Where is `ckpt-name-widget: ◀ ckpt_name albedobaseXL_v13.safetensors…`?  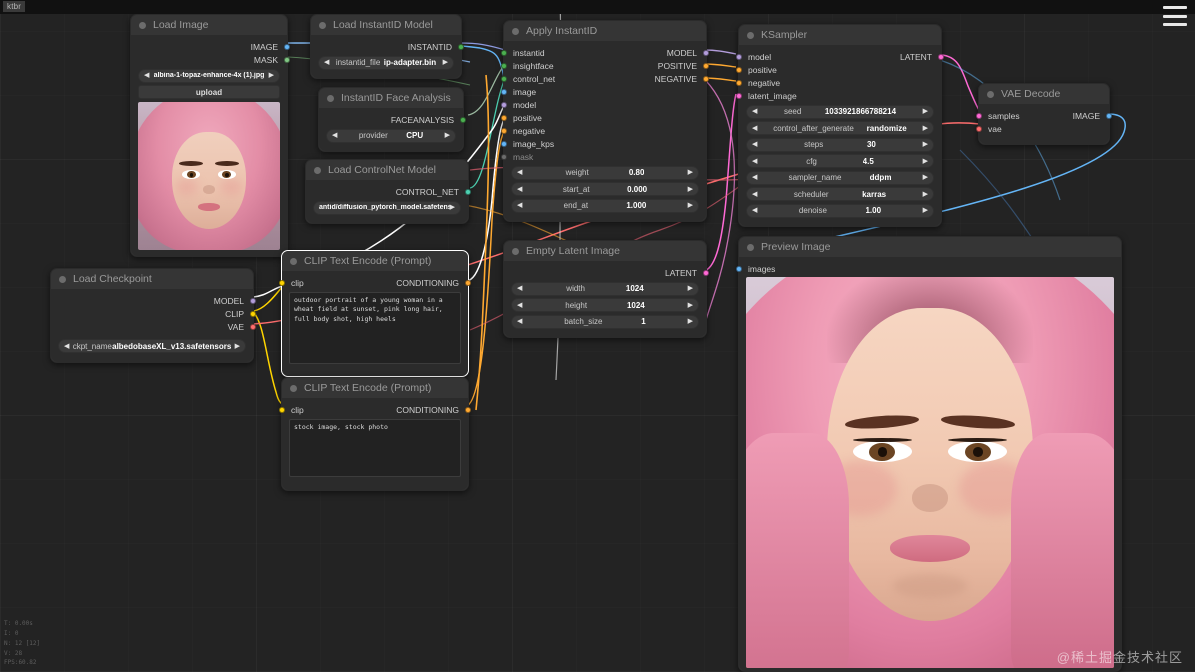
ckpt-name-widget: ◀ ckpt_name albedobaseXL_v13.safetensors… is located at coordinates (152, 346).